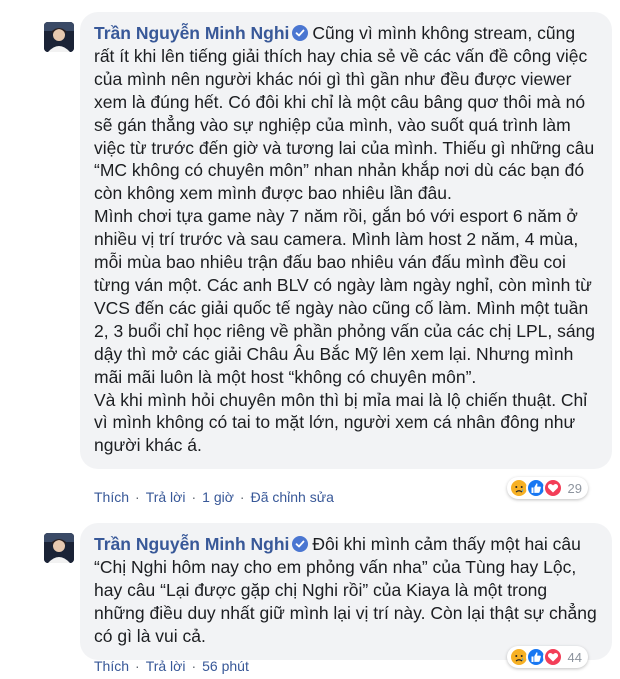  I want to click on reactions-summary: 44, so click(547, 657).